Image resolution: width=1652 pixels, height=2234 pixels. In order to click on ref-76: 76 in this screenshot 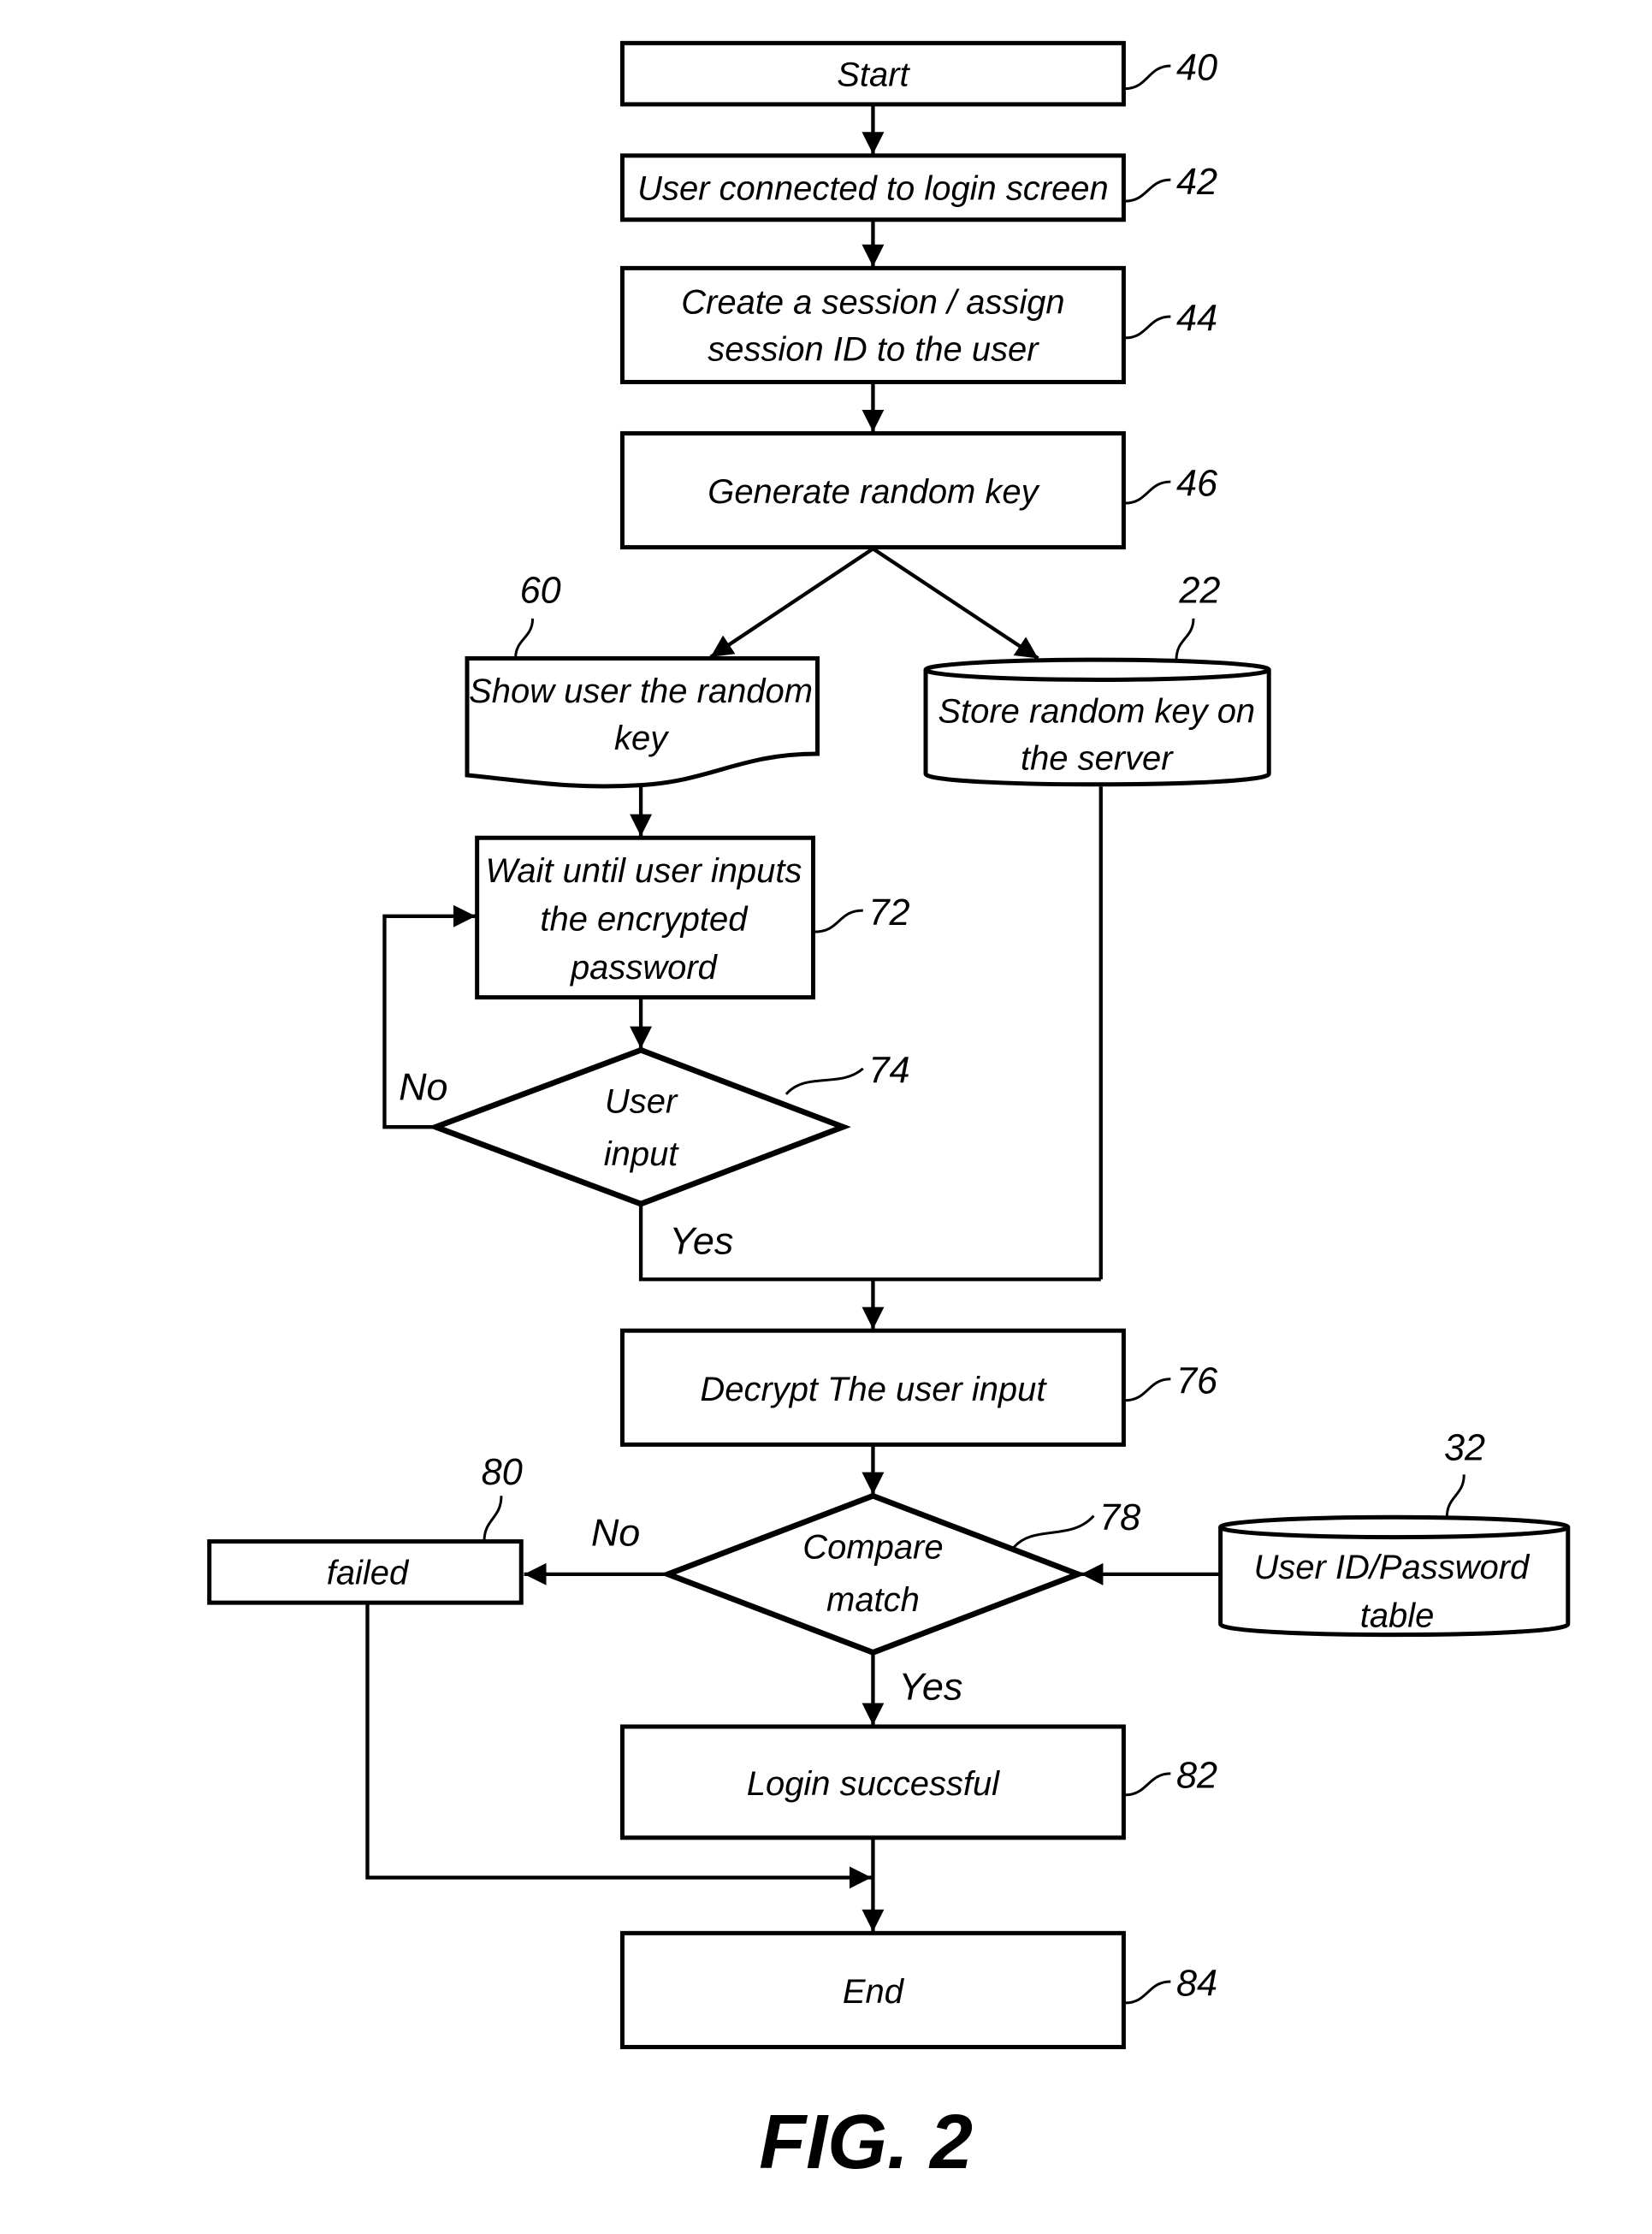, I will do `click(1197, 1381)`.